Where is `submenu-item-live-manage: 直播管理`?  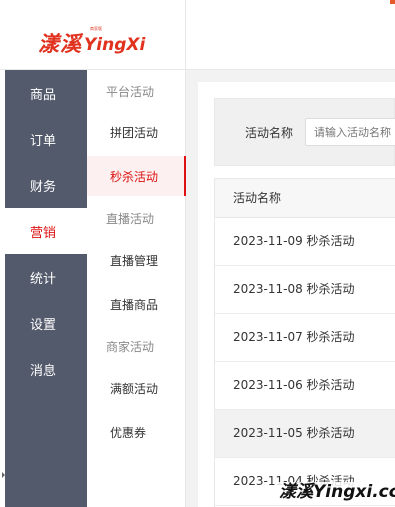
submenu-item-live-manage: 直播管理 is located at coordinates (136, 260).